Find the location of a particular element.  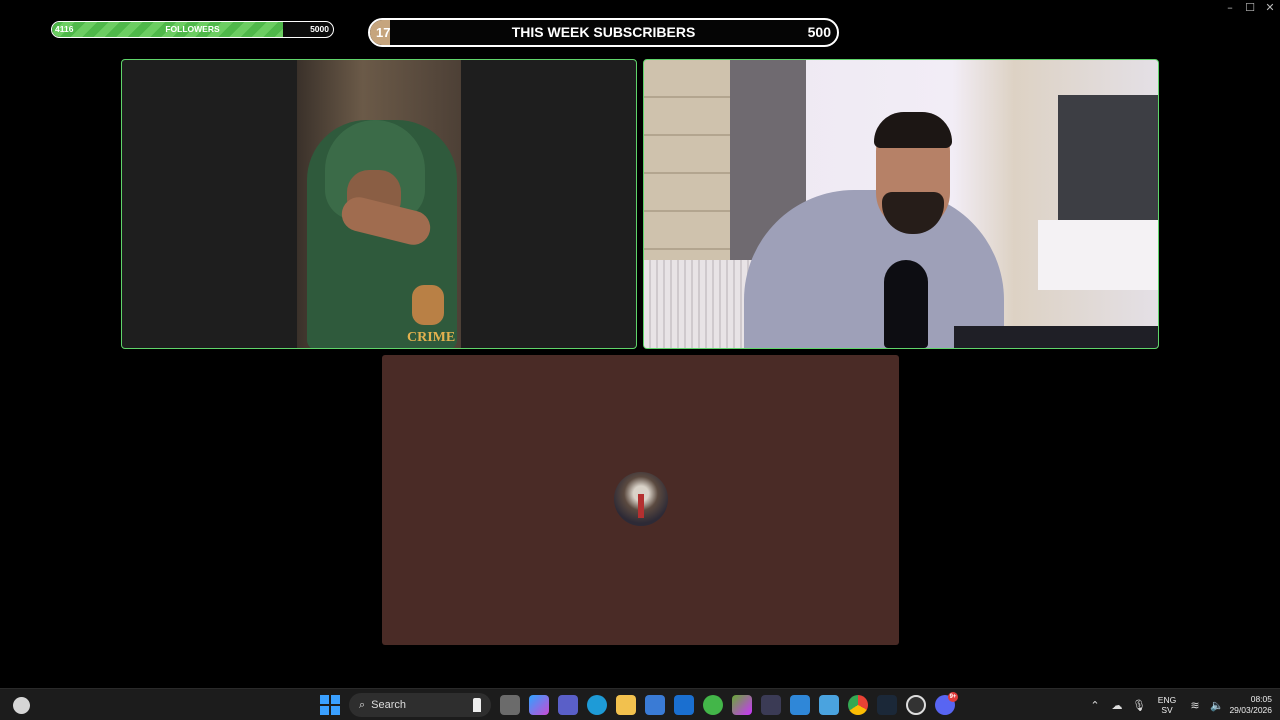

maximize-button: ☐ is located at coordinates (1250, 8).